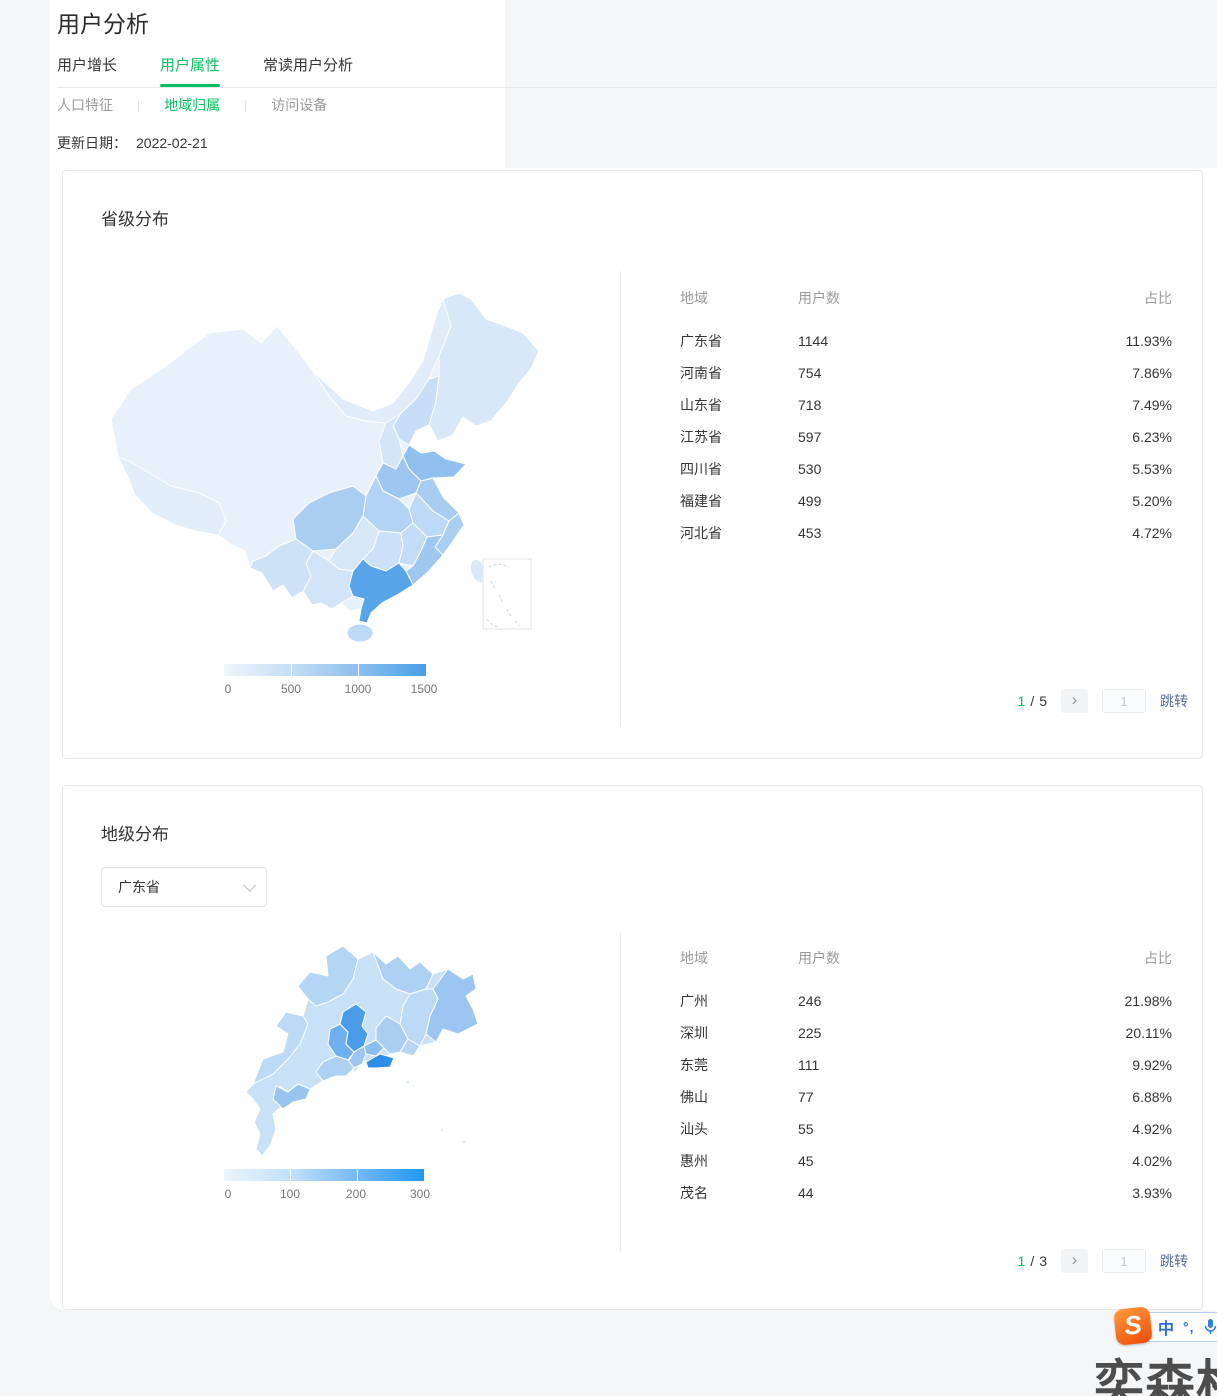 The height and width of the screenshot is (1396, 1217). What do you see at coordinates (810, 1001) in the screenshot?
I see `cell-users: 246` at bounding box center [810, 1001].